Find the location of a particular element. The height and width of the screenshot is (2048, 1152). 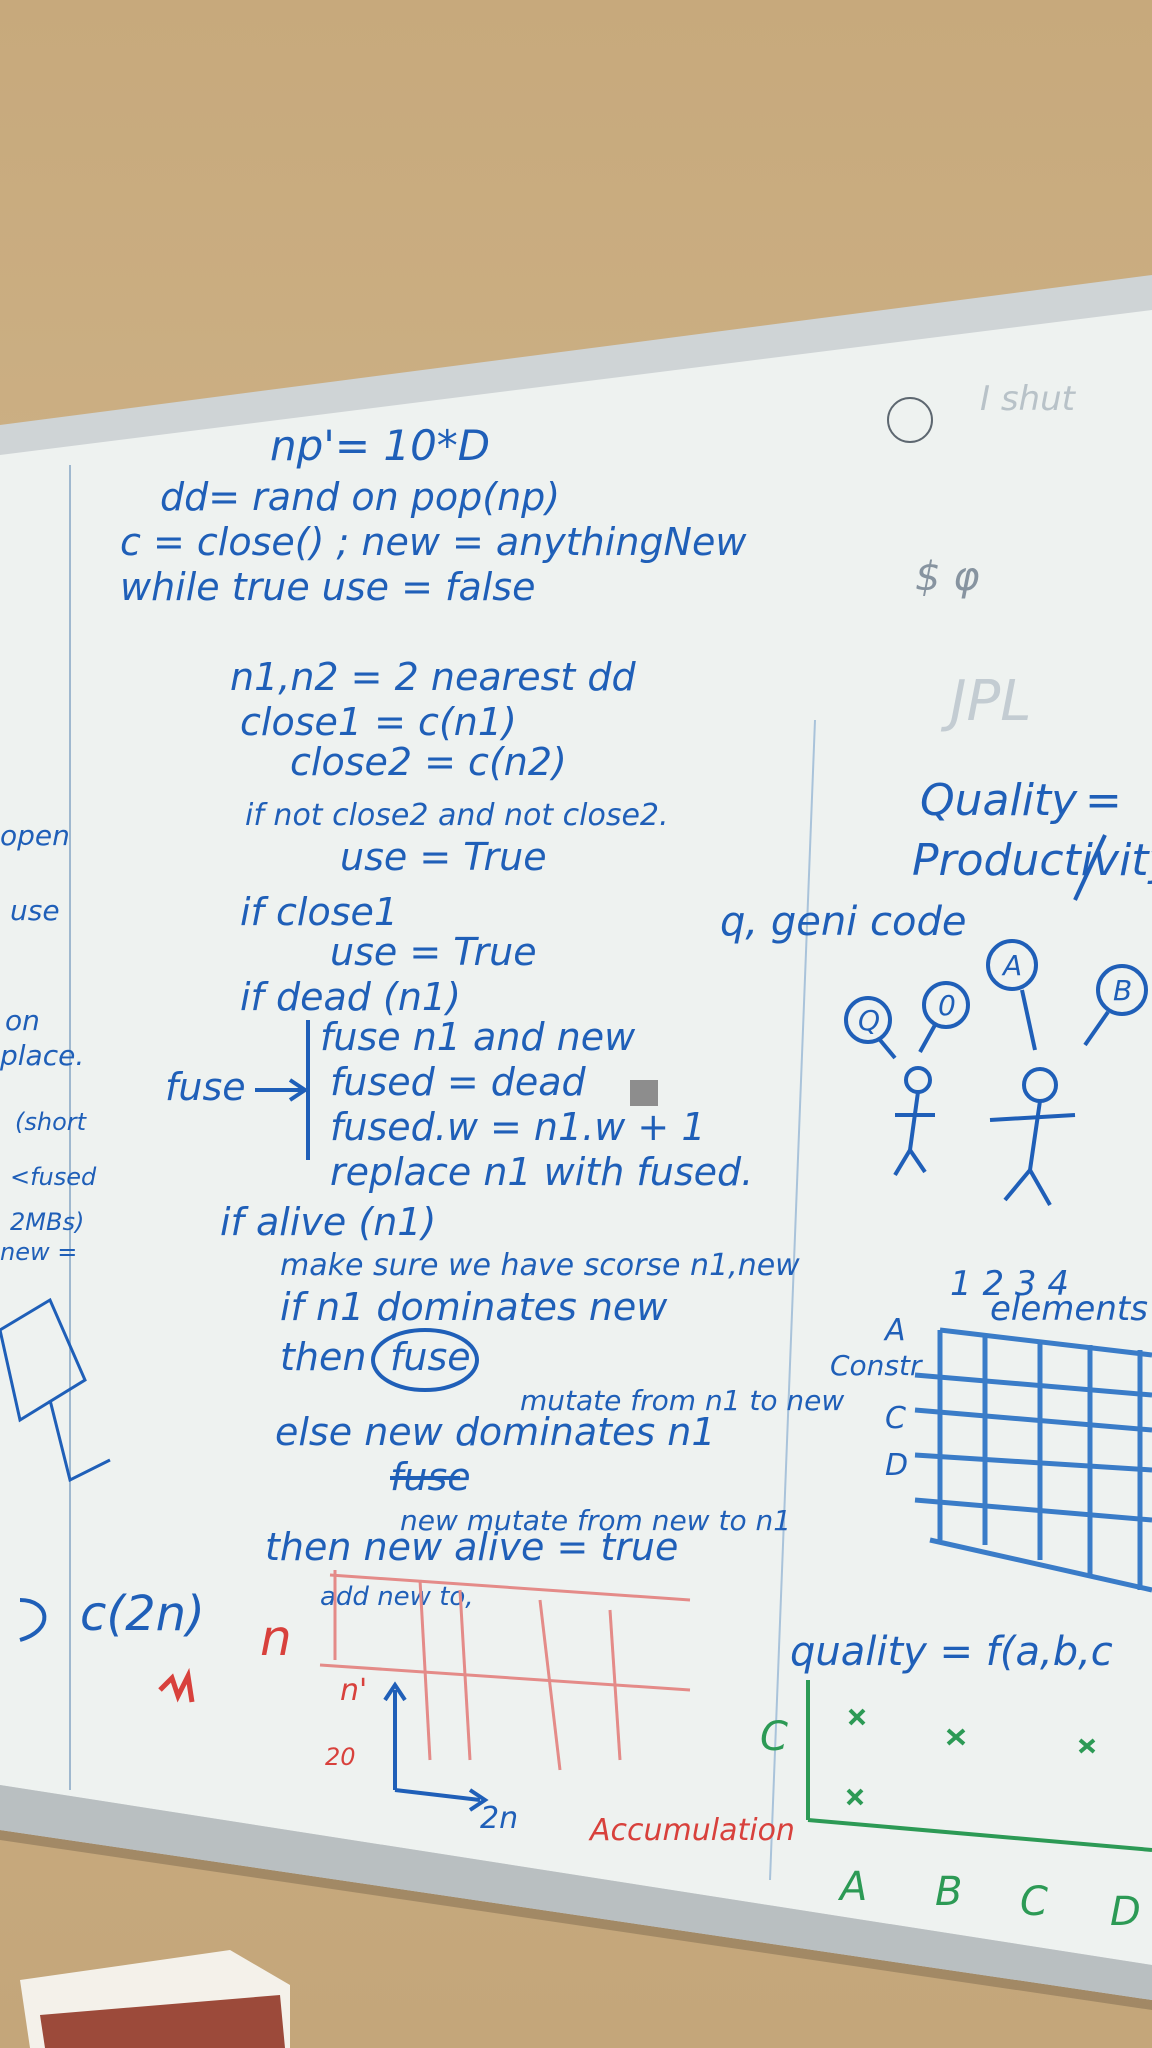

code-line: if dead (n1) is located at coordinates (350, 997).